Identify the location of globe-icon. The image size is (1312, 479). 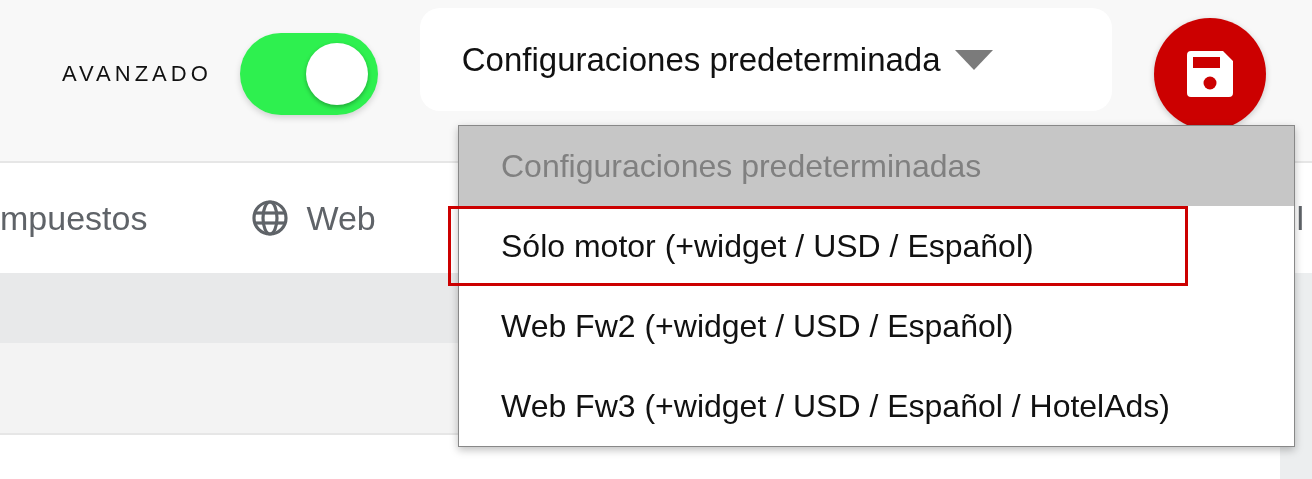
(270, 218).